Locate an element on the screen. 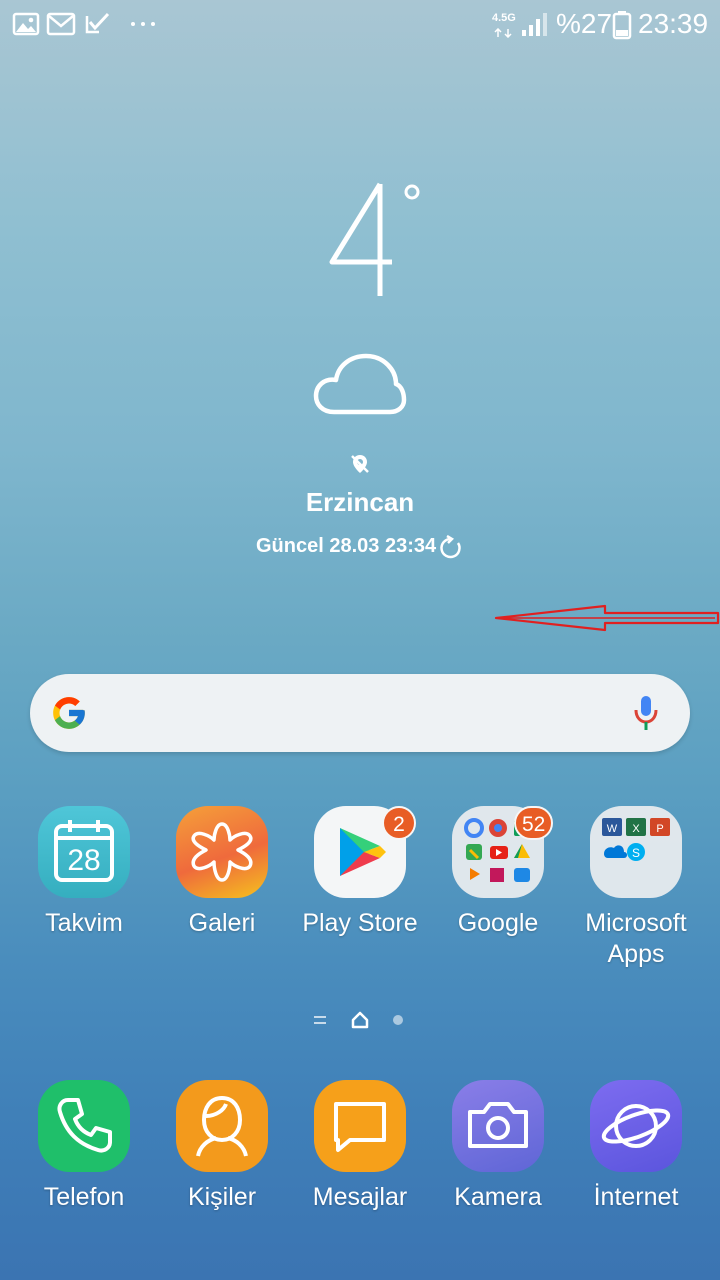  camera-icon is located at coordinates (498, 1126).